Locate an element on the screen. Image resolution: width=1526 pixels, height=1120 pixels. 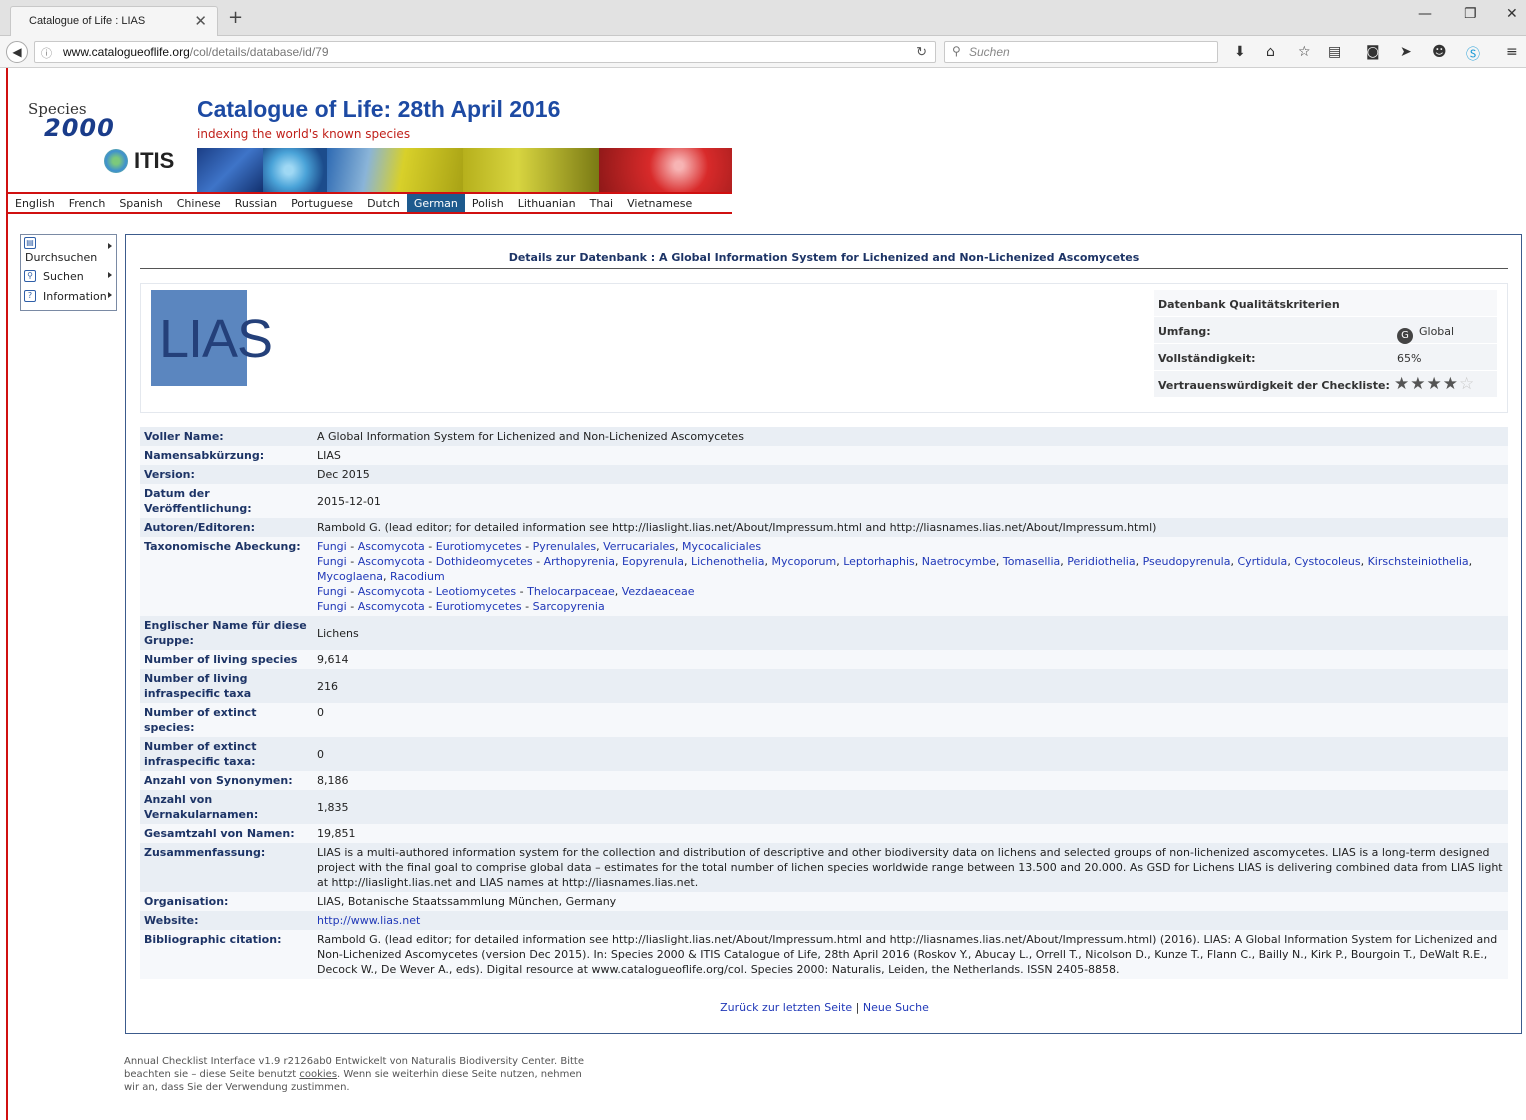
bookmark-star-icon: ☆ is located at coordinates (1304, 52).